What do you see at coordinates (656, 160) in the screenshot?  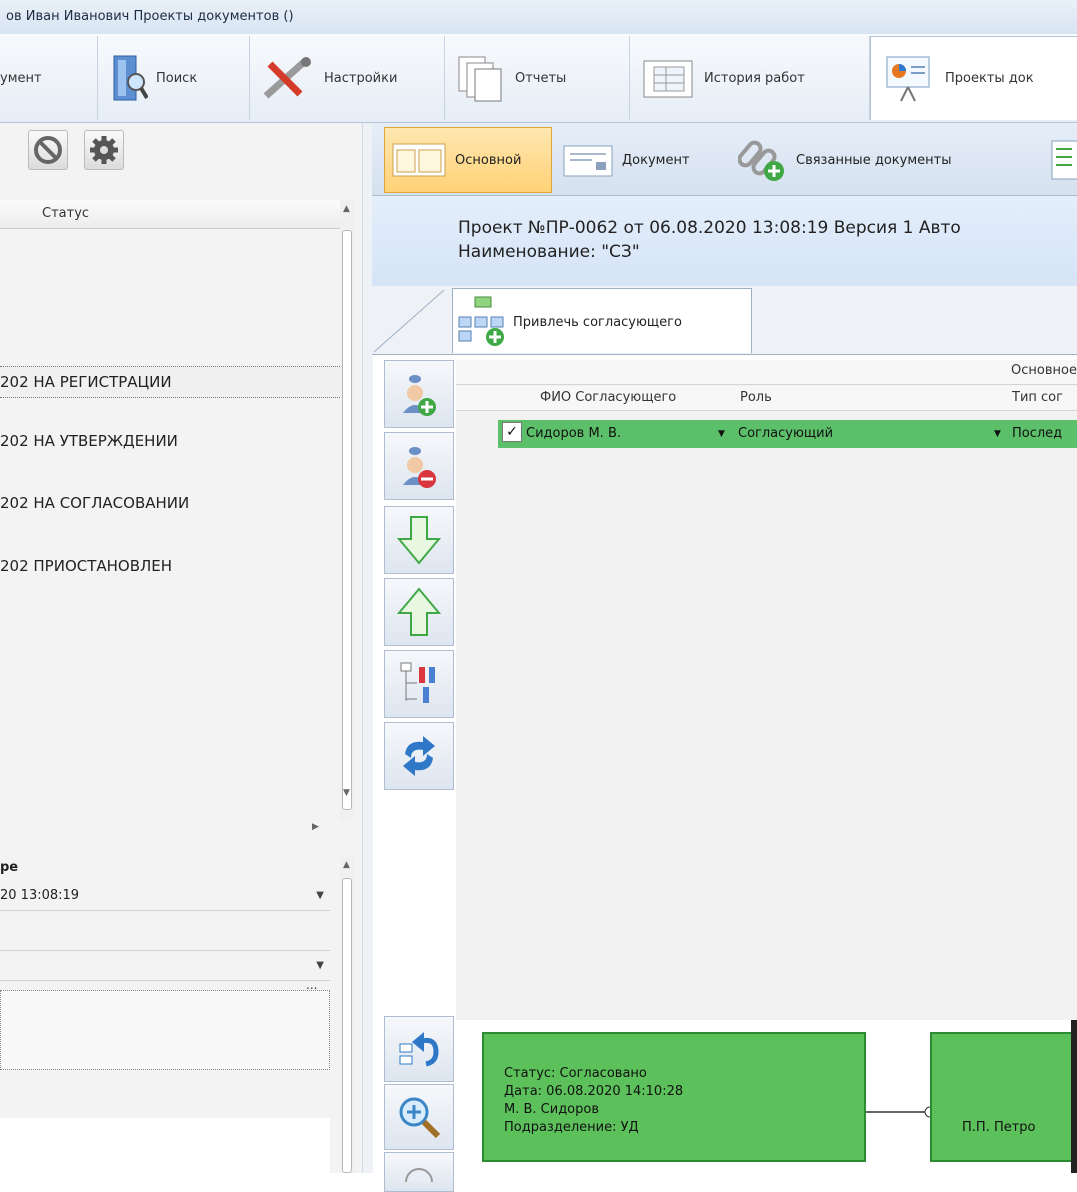 I see `tab-label: Документ` at bounding box center [656, 160].